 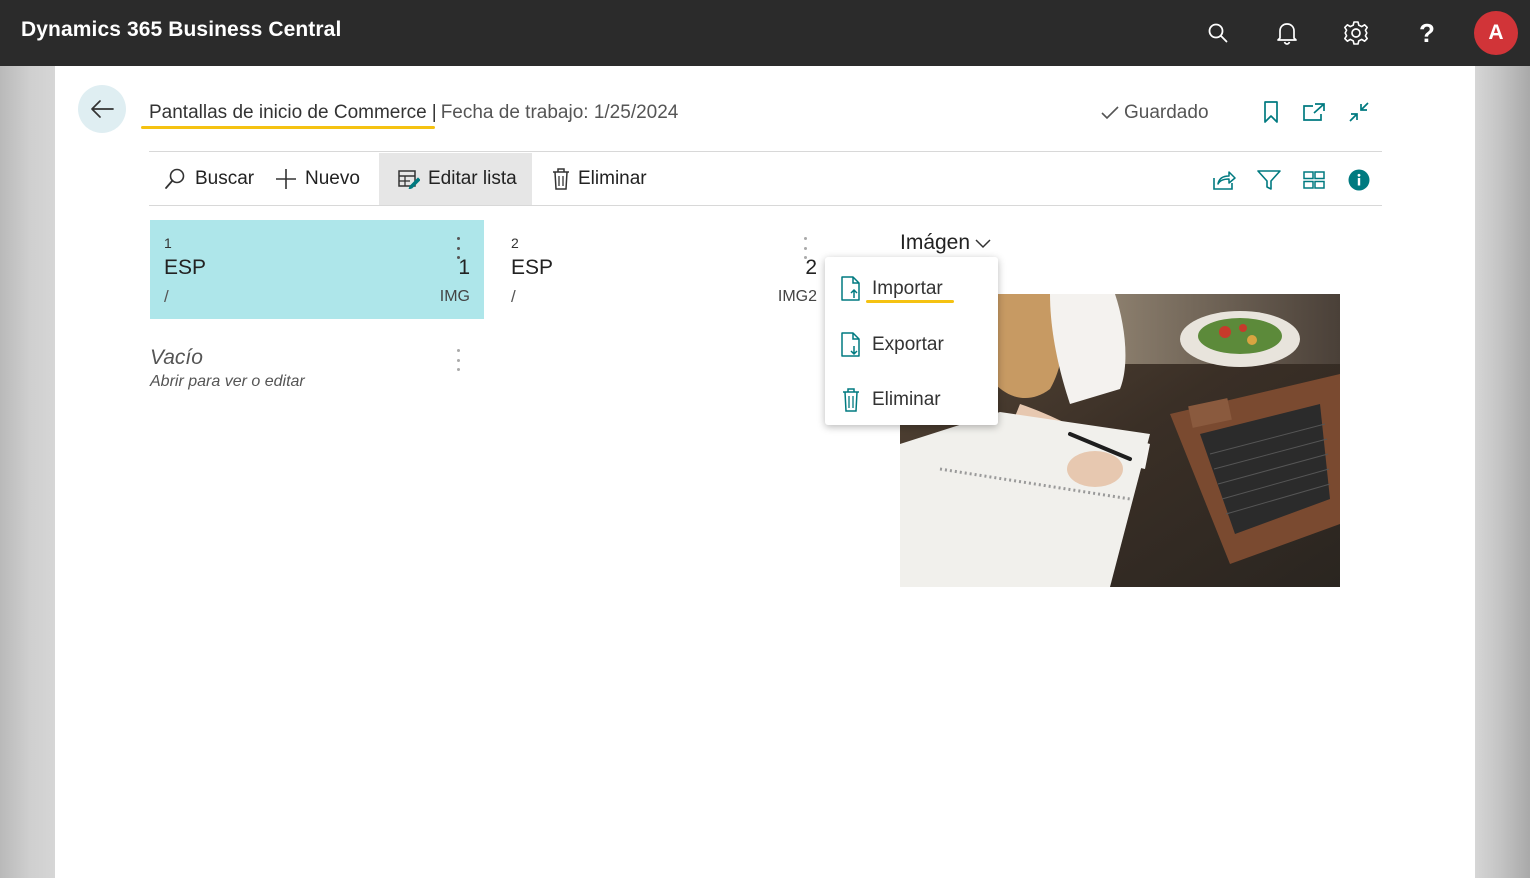 I want to click on image-field-label-text: Imágen, so click(x=935, y=242).